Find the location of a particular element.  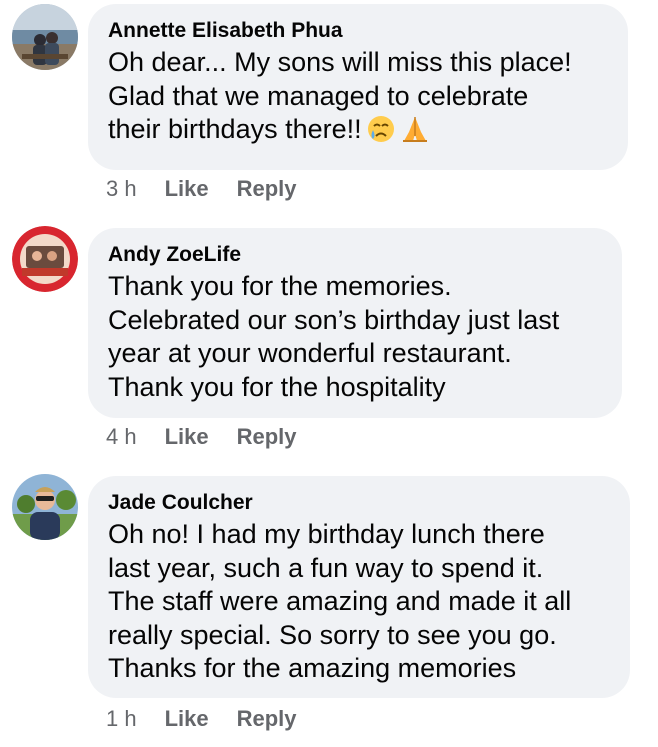

comment-line: their birthdays there!! is located at coordinates (235, 129).